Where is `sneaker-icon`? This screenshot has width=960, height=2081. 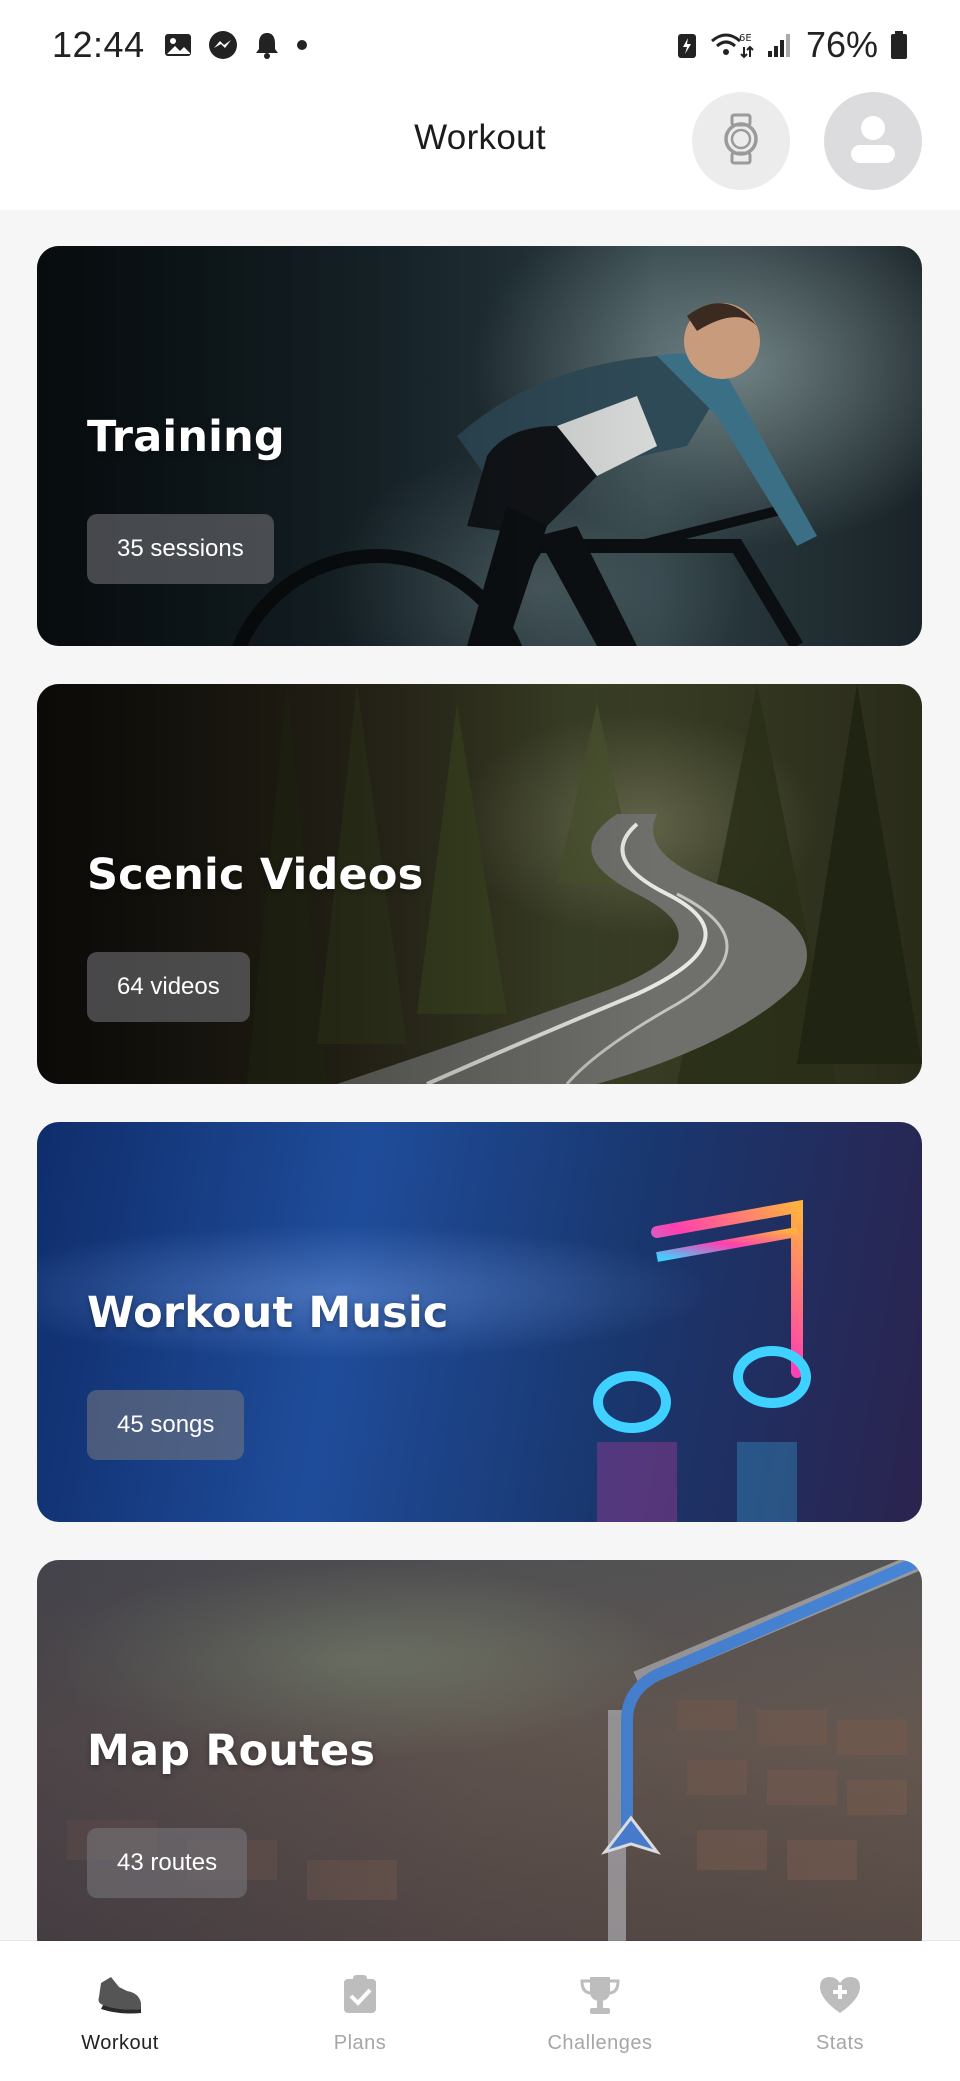 sneaker-icon is located at coordinates (120, 1997).